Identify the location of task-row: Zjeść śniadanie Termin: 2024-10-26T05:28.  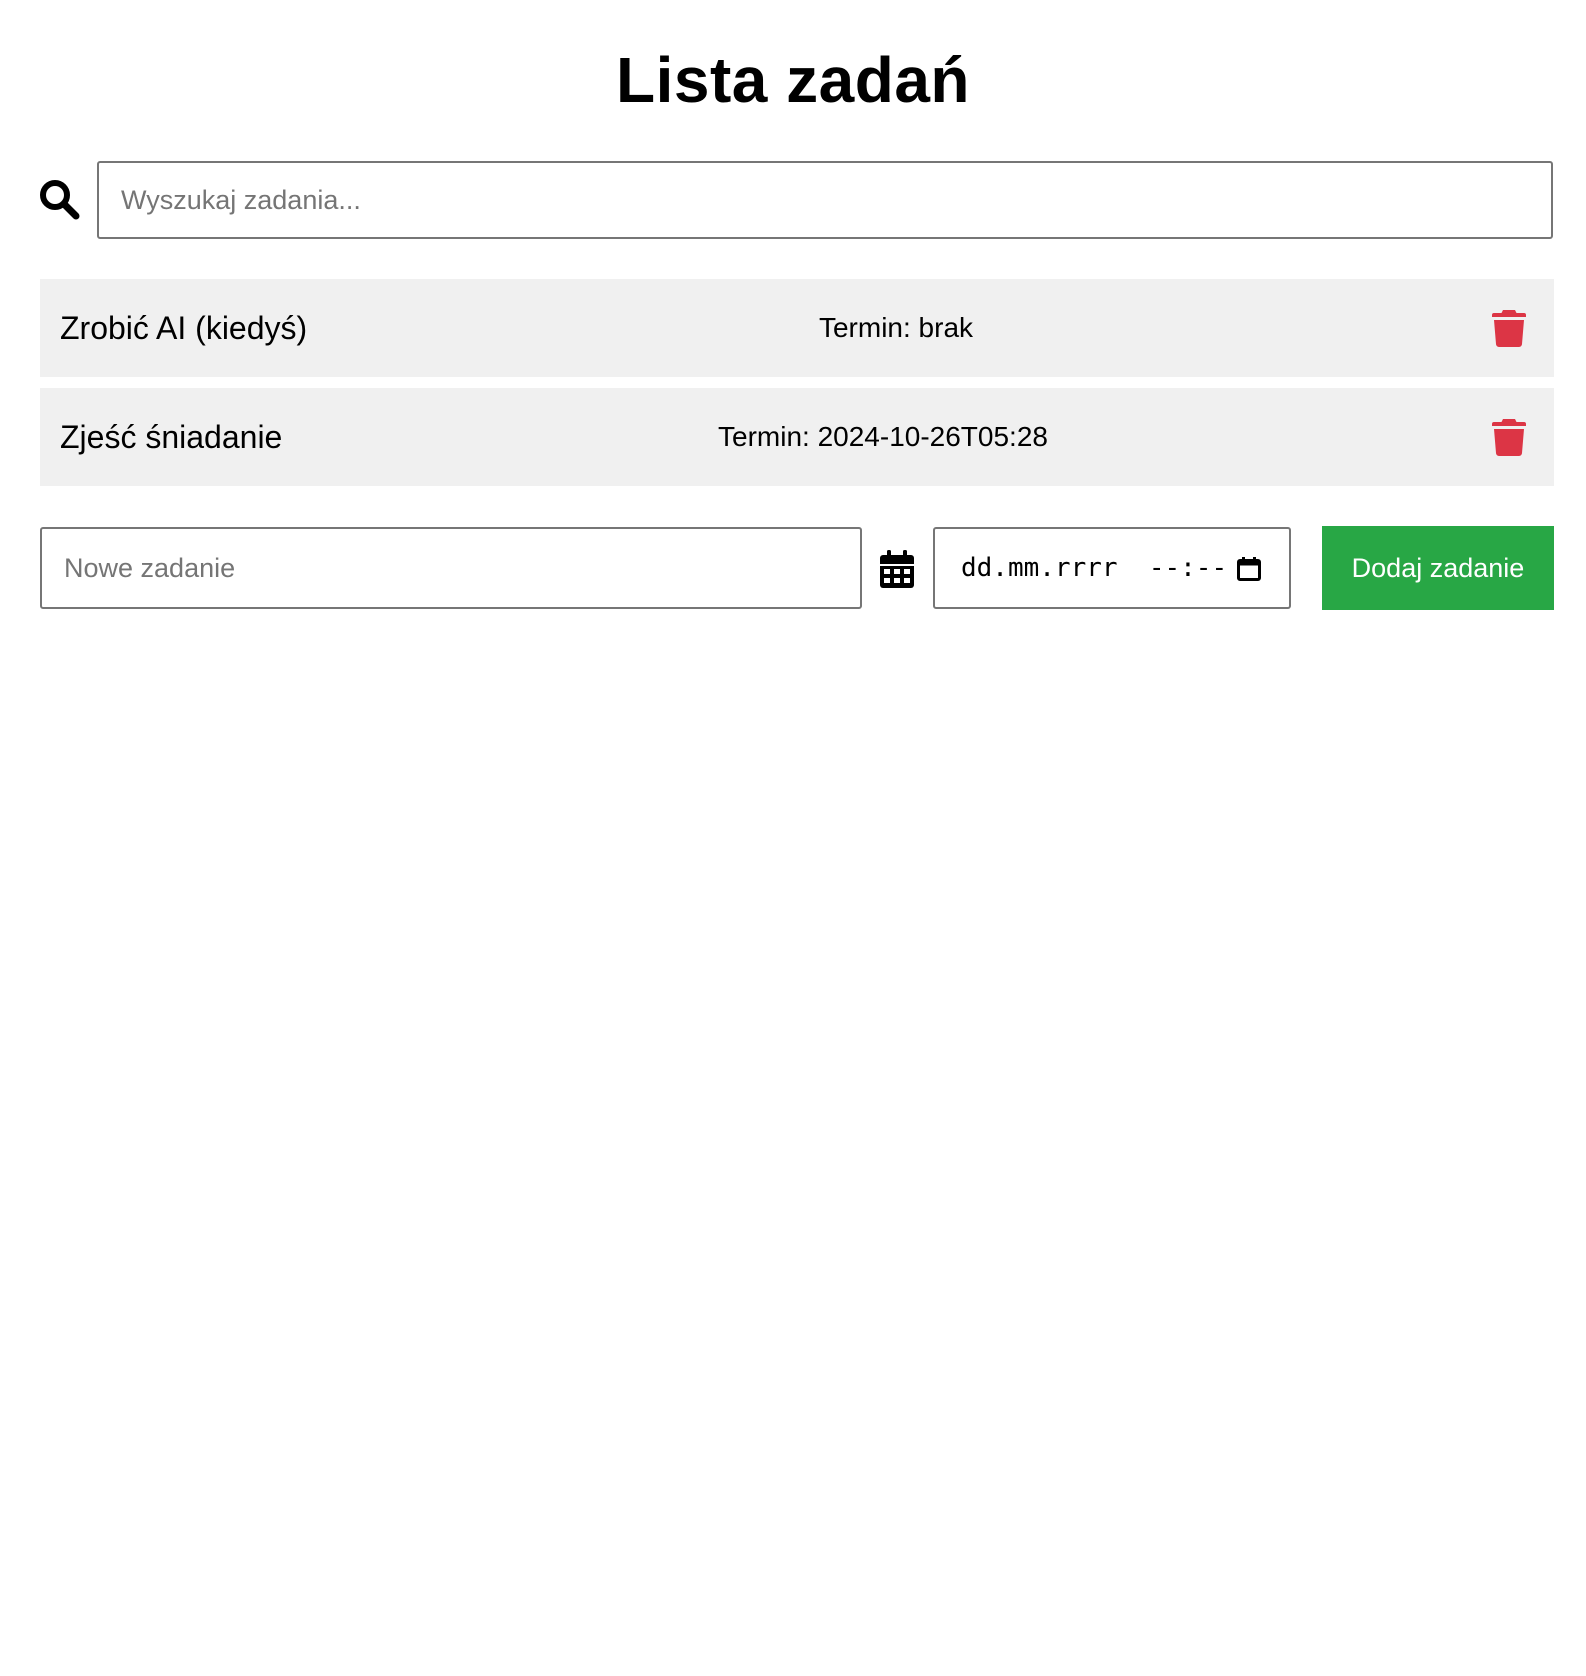
(797, 437).